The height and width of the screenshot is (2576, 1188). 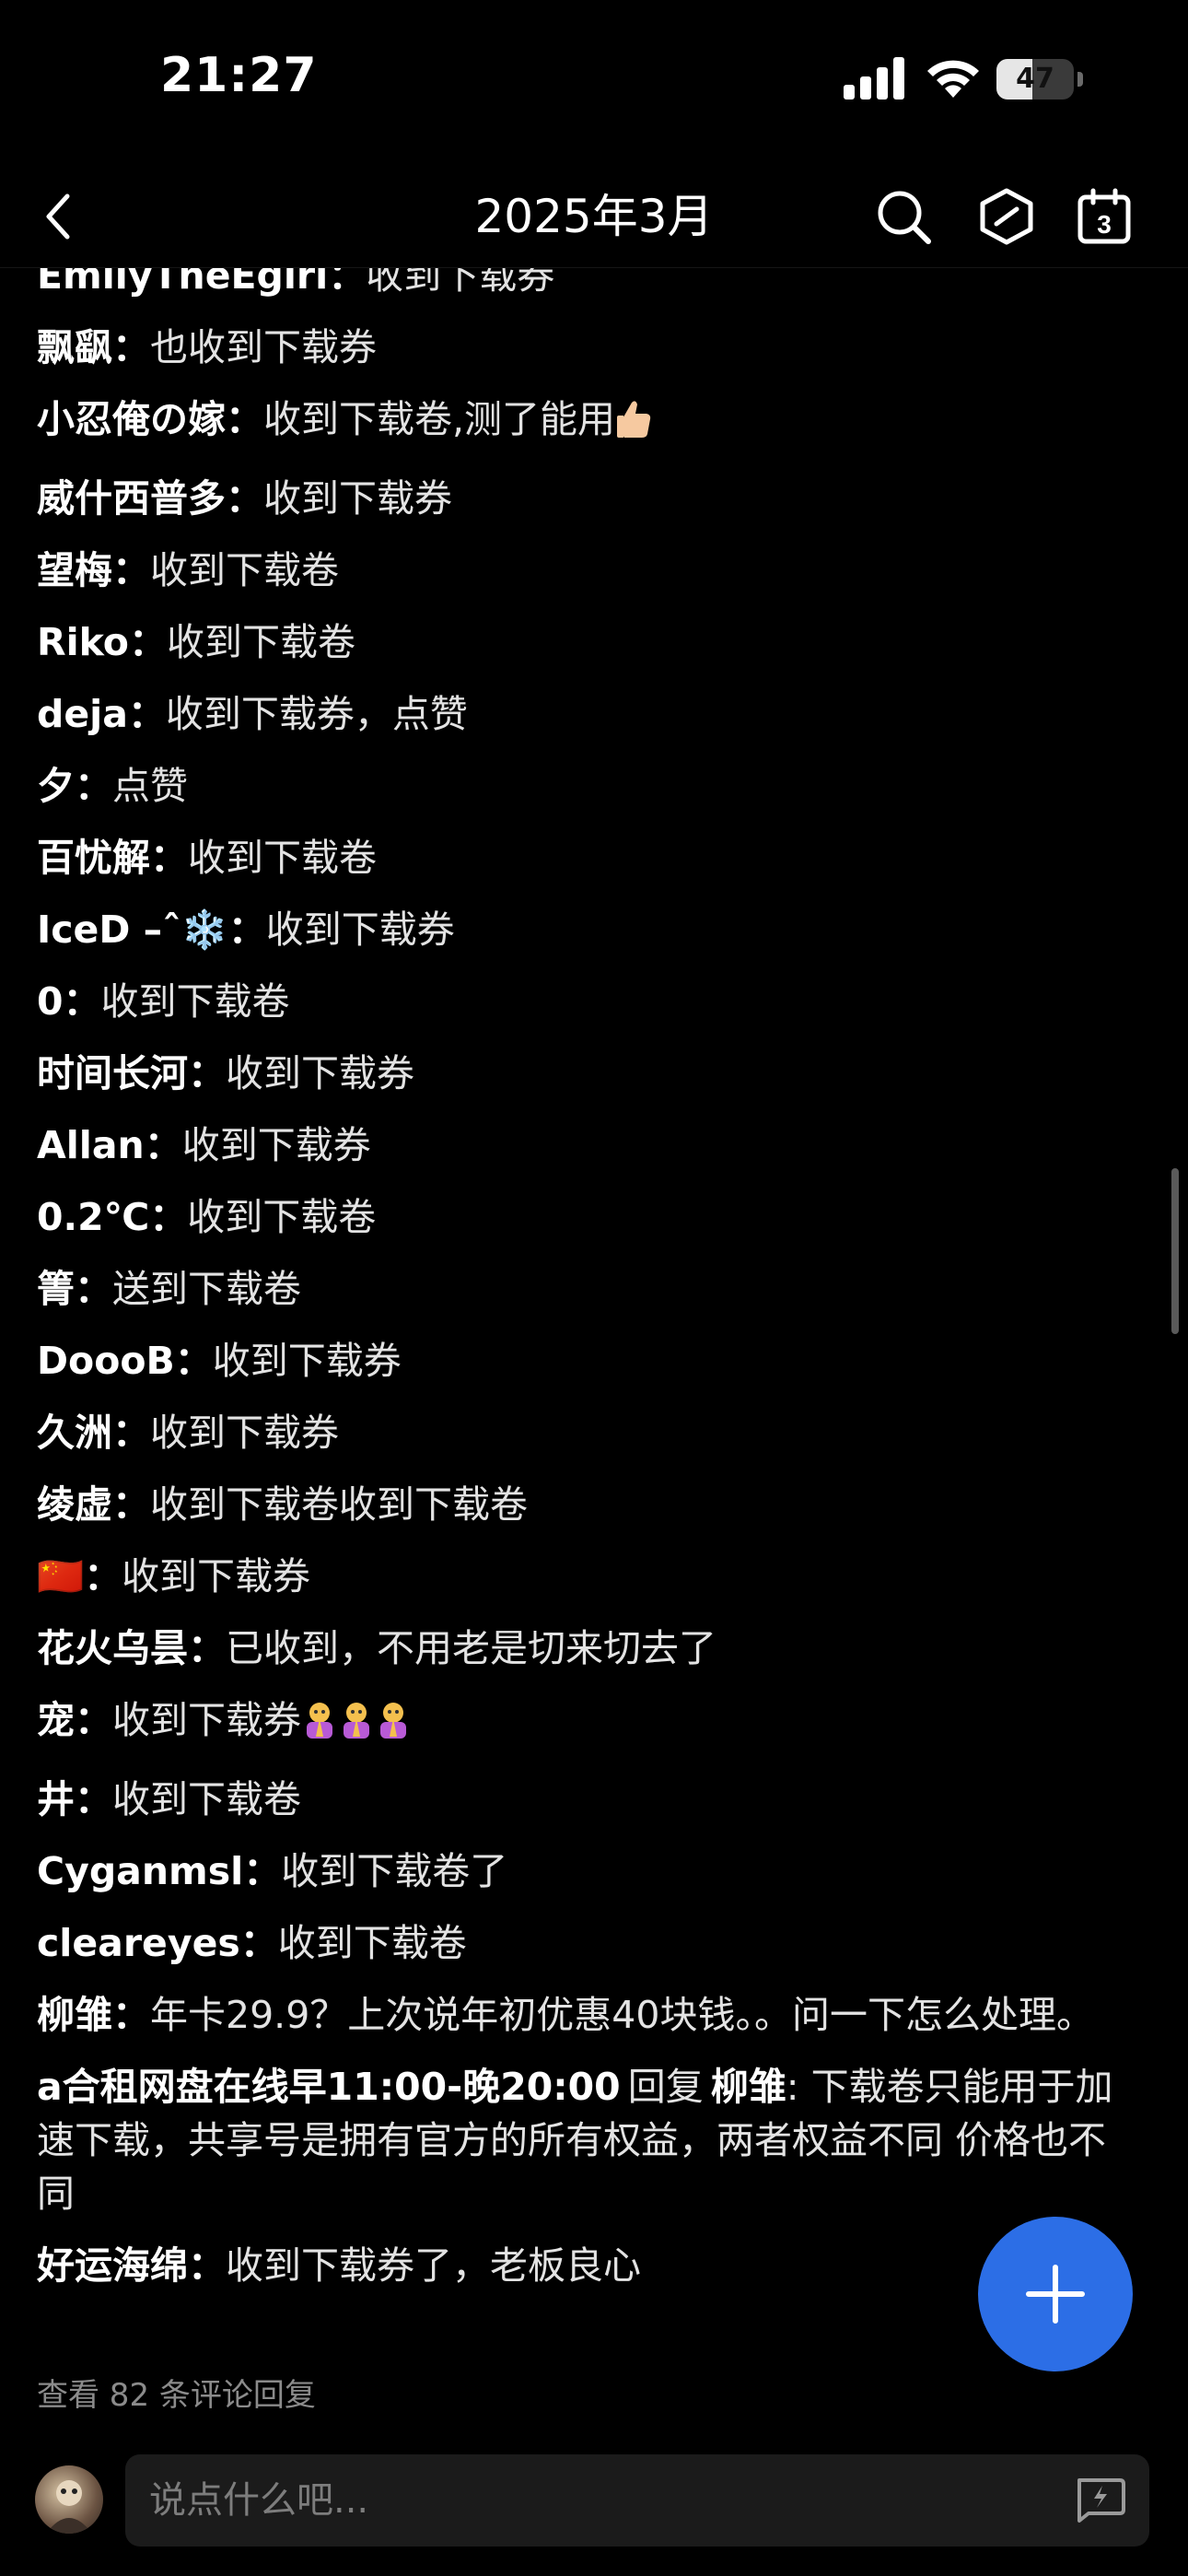 I want to click on add-button, so click(x=1055, y=2294).